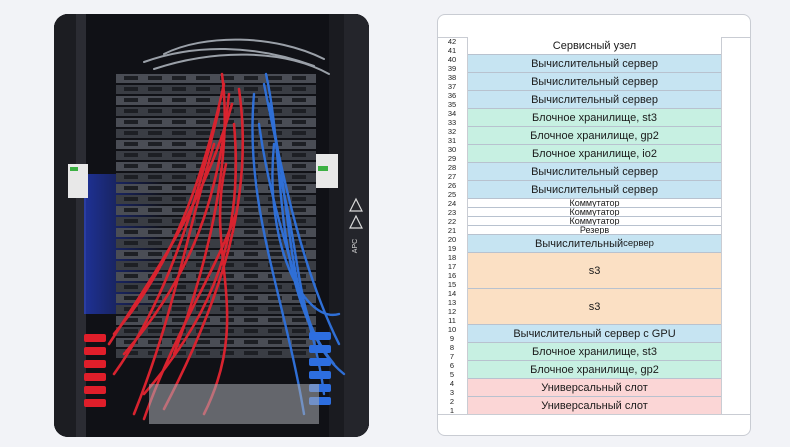 The height and width of the screenshot is (447, 790). What do you see at coordinates (452, 158) in the screenshot?
I see `unit-number: 29` at bounding box center [452, 158].